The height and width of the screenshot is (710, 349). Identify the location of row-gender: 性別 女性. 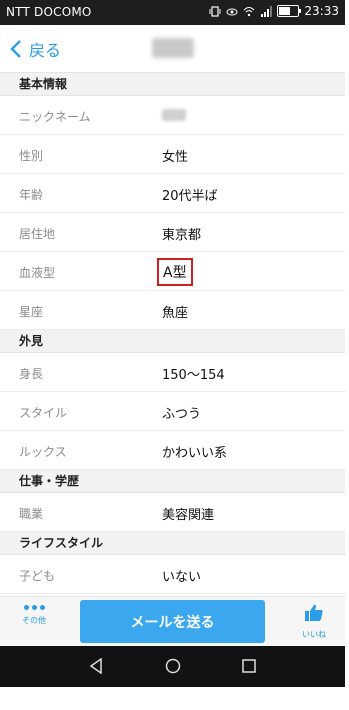
(172, 154).